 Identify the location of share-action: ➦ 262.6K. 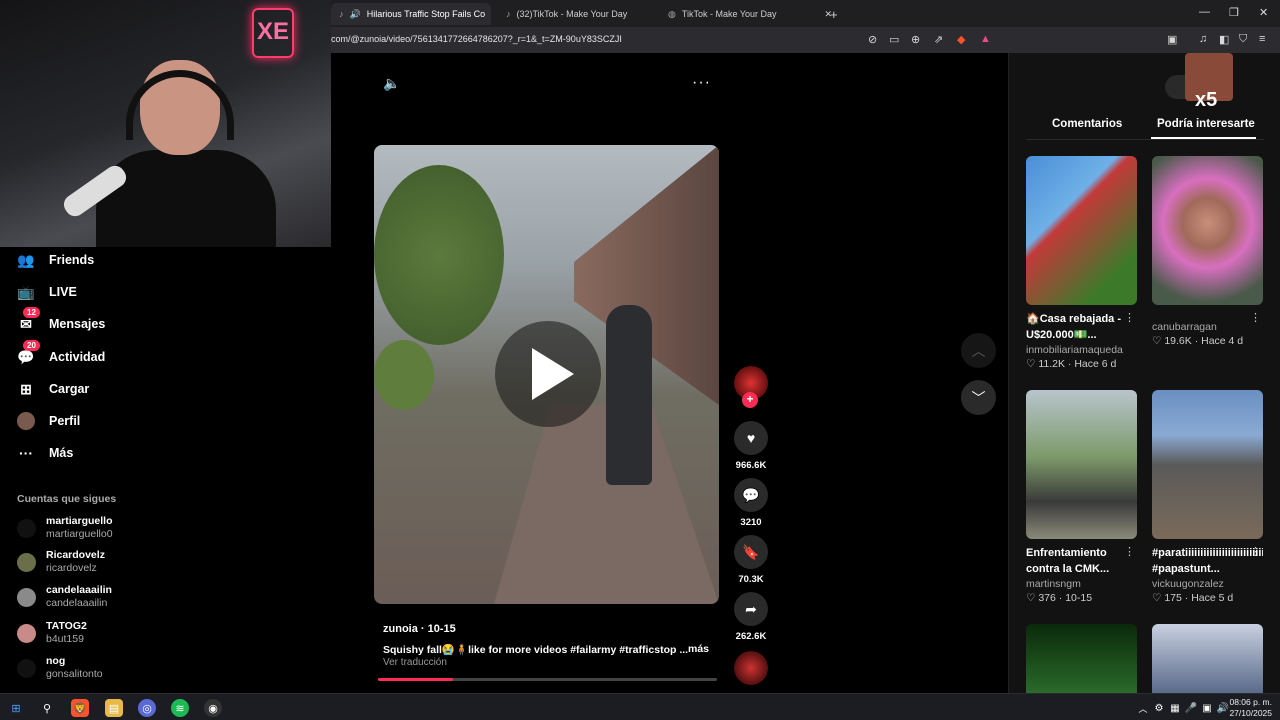
(751, 617).